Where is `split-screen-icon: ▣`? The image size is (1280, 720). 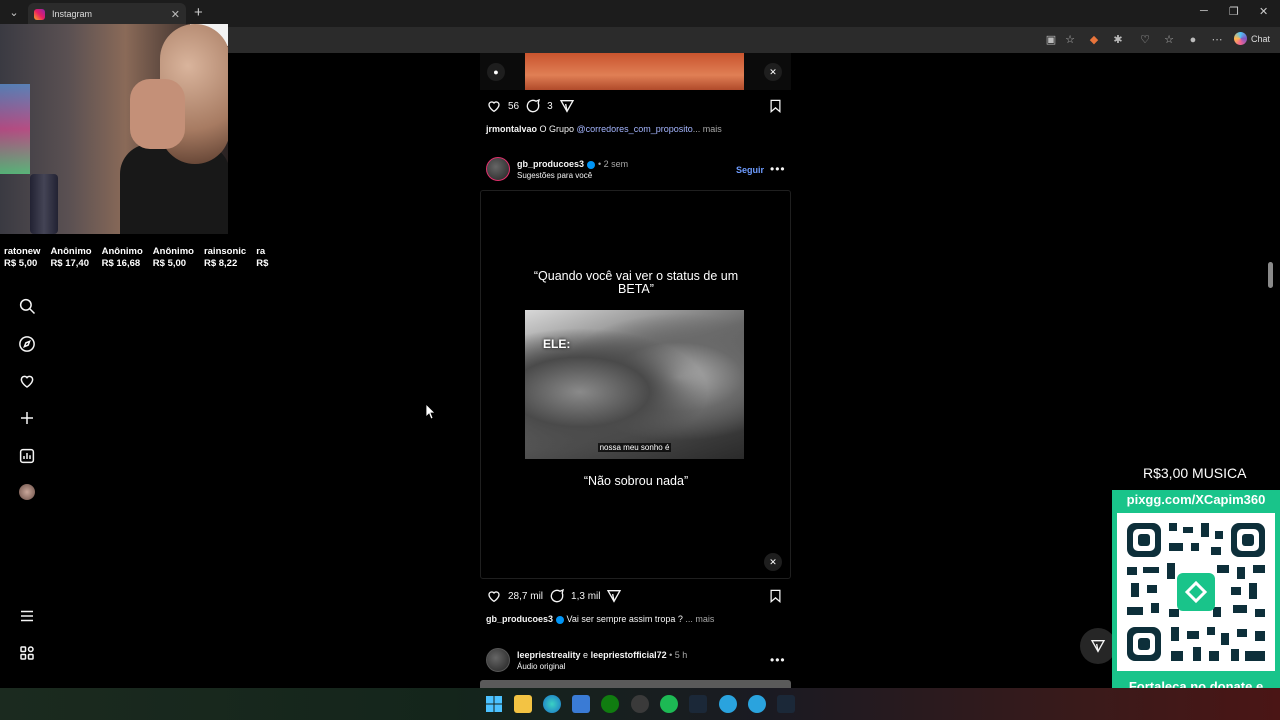
split-screen-icon: ▣ is located at coordinates (1051, 40).